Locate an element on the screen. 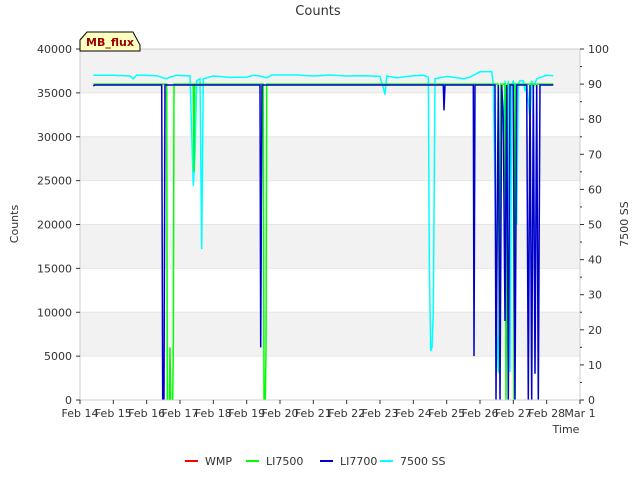 Image resolution: width=640 pixels, height=480 pixels. mb-flux-annotation: MB_flux is located at coordinates (110, 41).